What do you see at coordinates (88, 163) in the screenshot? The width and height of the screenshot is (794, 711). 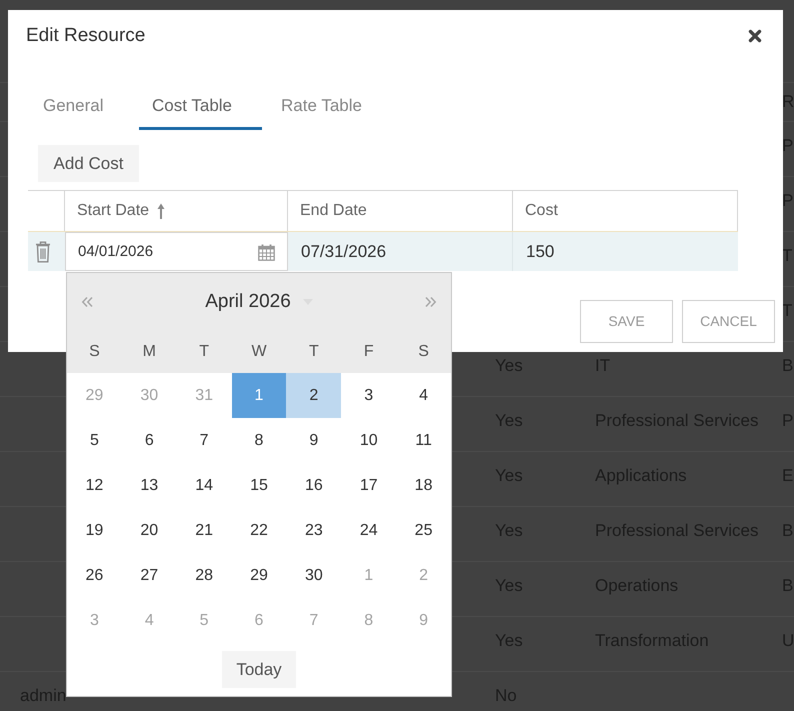 I see `add-cost-button: Add Cost` at bounding box center [88, 163].